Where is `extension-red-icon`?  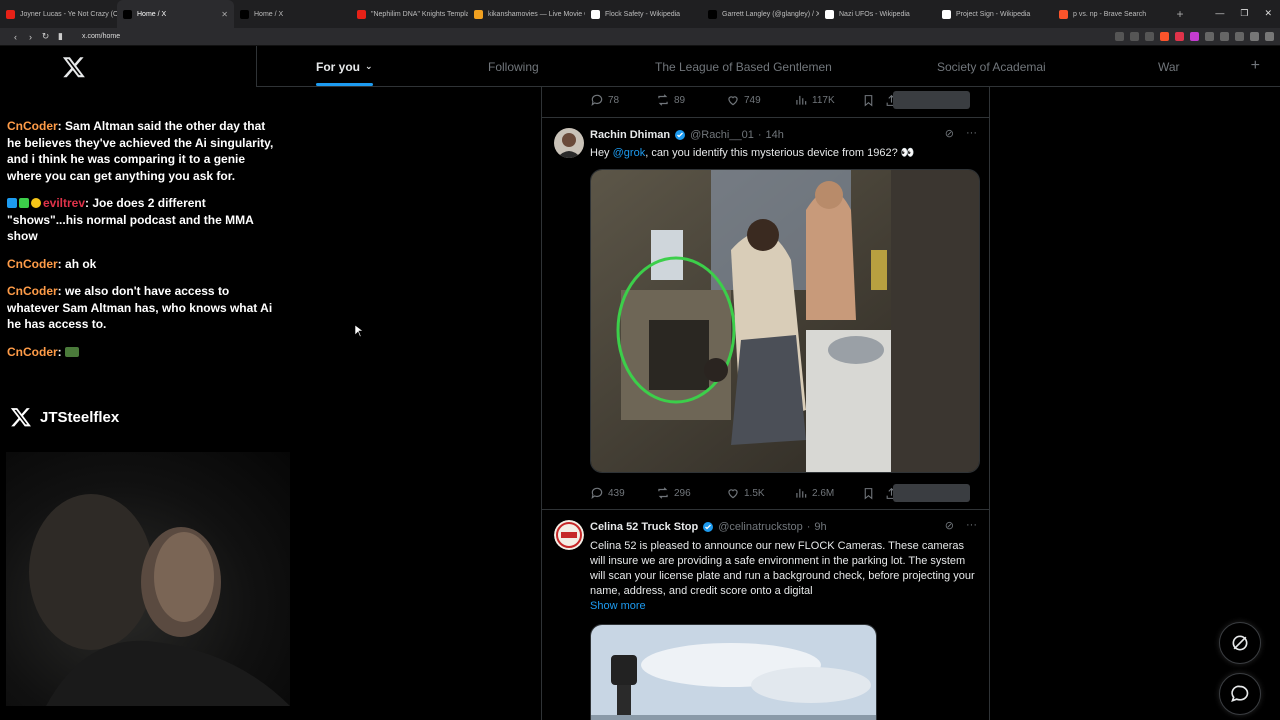 extension-red-icon is located at coordinates (1179, 36).